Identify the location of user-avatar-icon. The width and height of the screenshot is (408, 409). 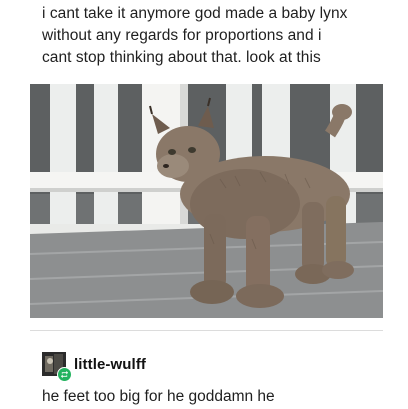
(57, 367).